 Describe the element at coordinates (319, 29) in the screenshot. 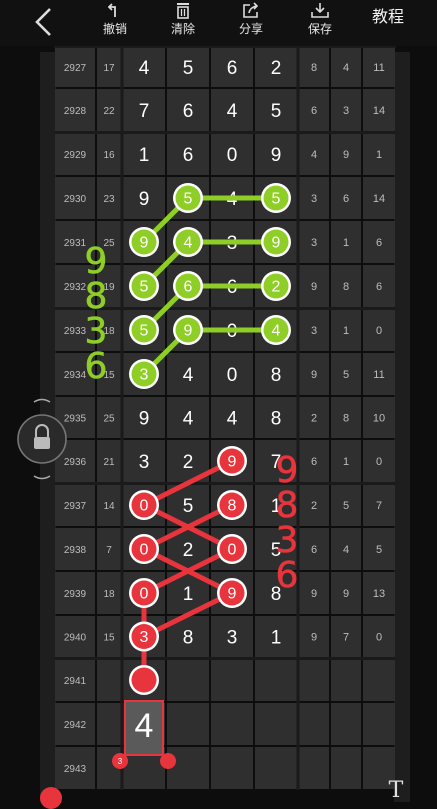

I see `save-label: 保存` at that location.